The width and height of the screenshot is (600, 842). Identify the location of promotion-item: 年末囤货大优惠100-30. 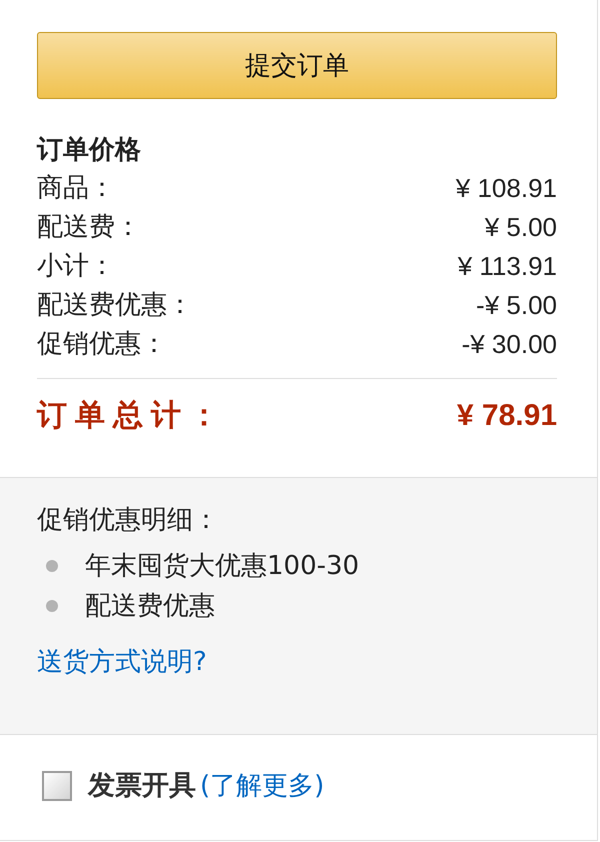
(222, 566).